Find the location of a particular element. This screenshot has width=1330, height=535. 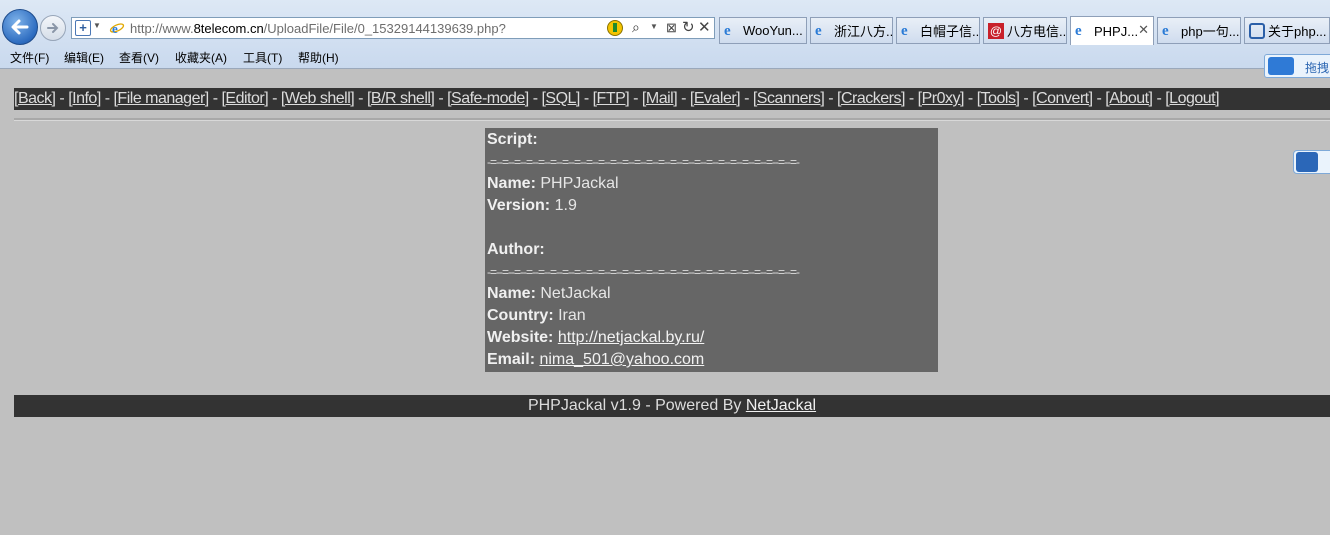

nav-link: [Mail] is located at coordinates (660, 98).